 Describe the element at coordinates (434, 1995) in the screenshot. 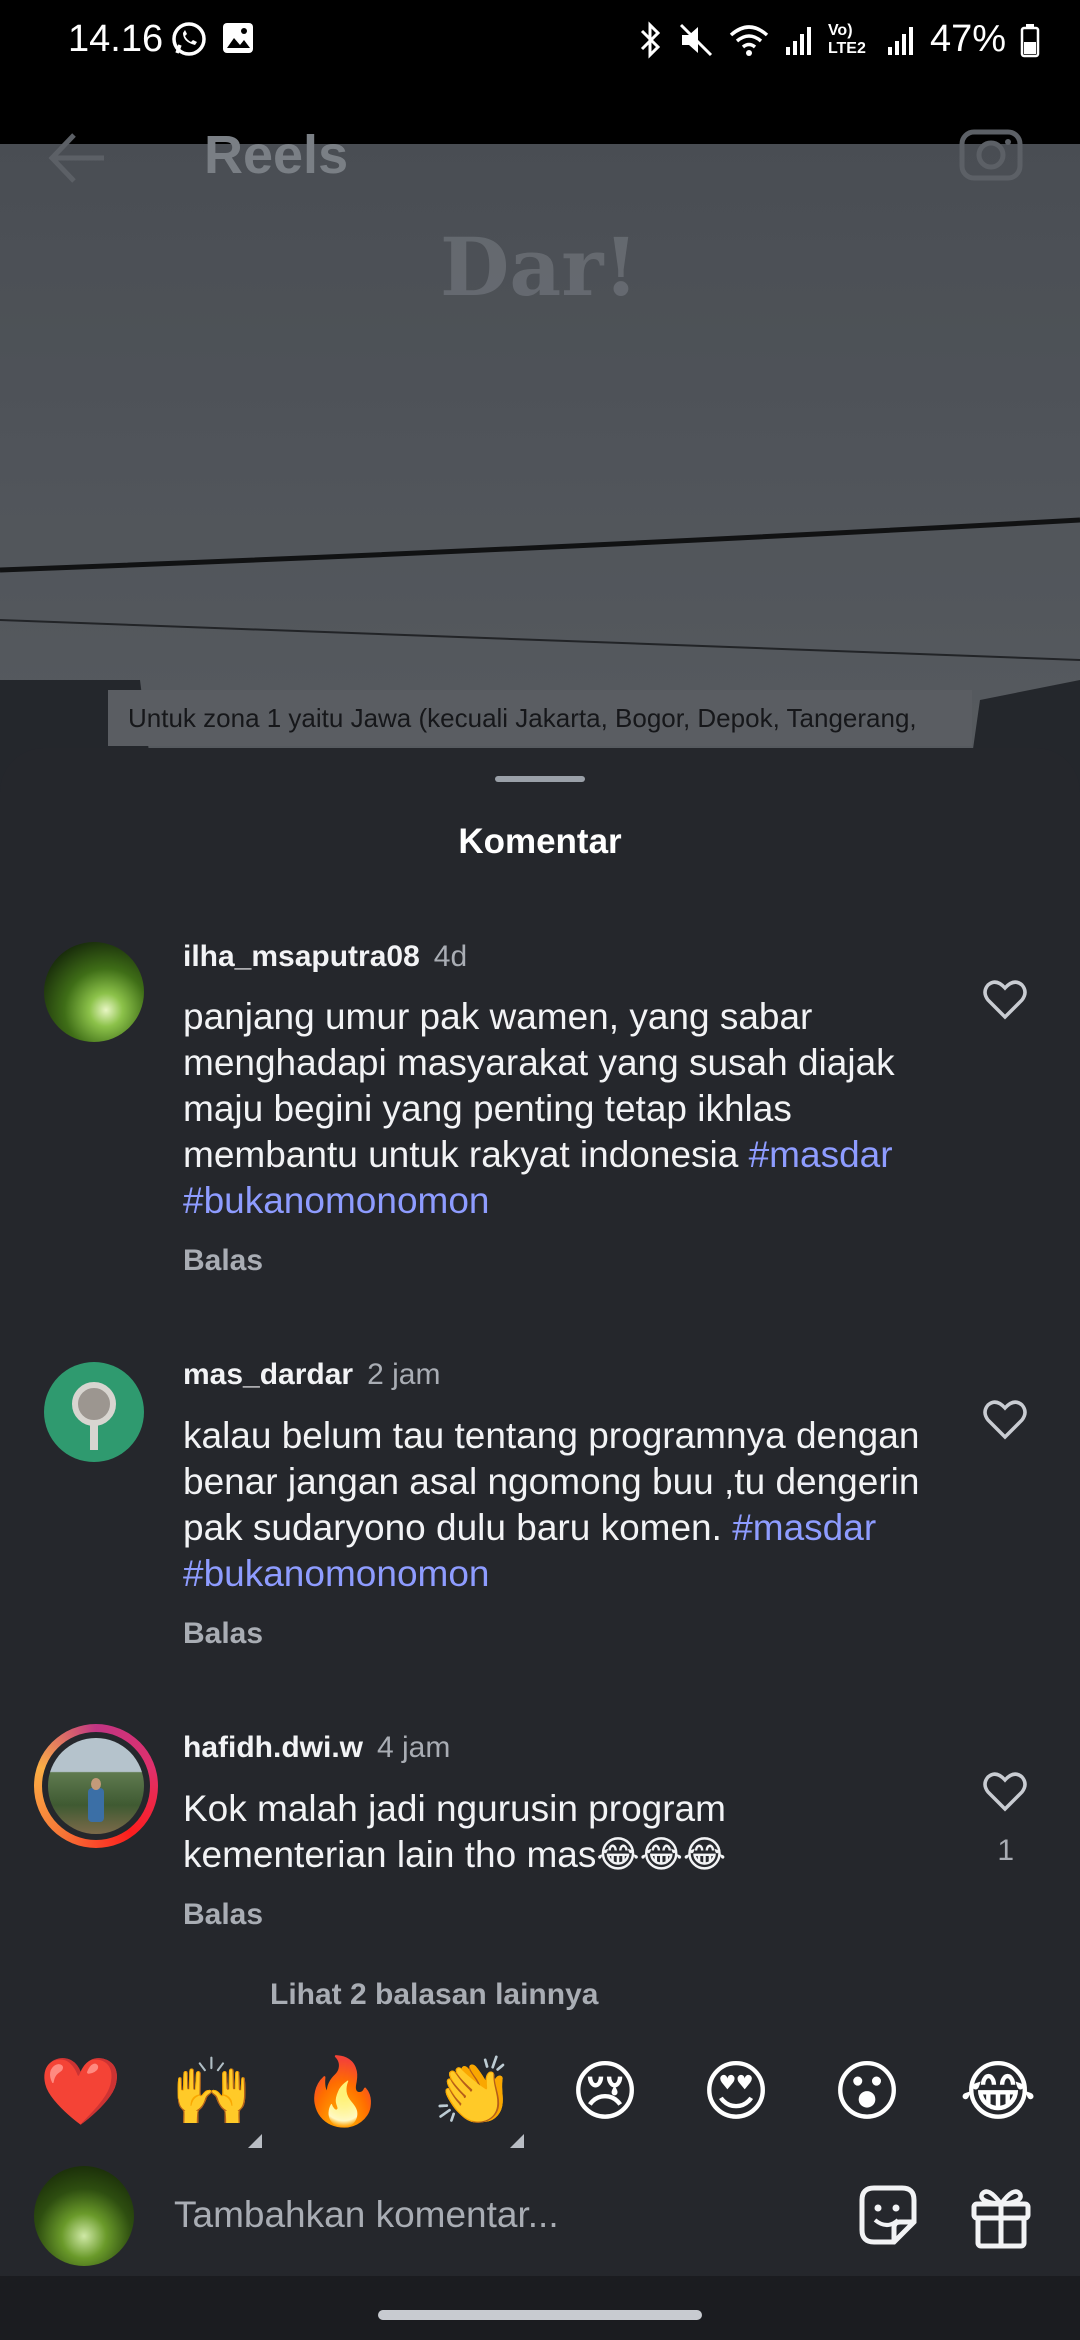

I see `view-more-replies: Lihat 2 balasan lainnya` at that location.